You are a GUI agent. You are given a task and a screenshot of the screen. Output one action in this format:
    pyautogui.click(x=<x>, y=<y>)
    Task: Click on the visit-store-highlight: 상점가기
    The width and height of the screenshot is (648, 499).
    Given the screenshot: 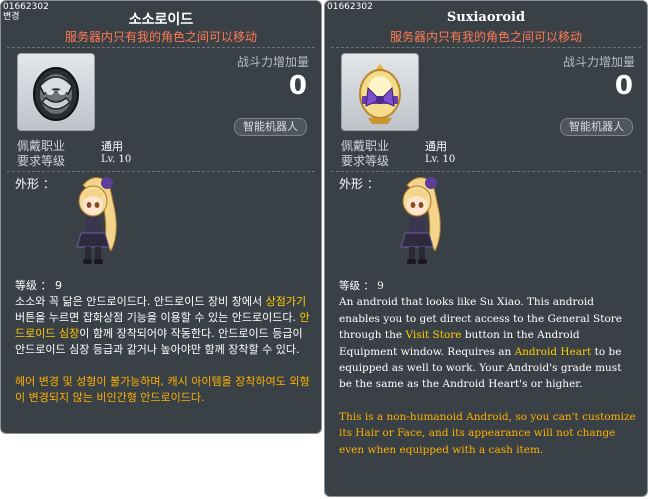 What is the action you would take?
    pyautogui.click(x=286, y=301)
    